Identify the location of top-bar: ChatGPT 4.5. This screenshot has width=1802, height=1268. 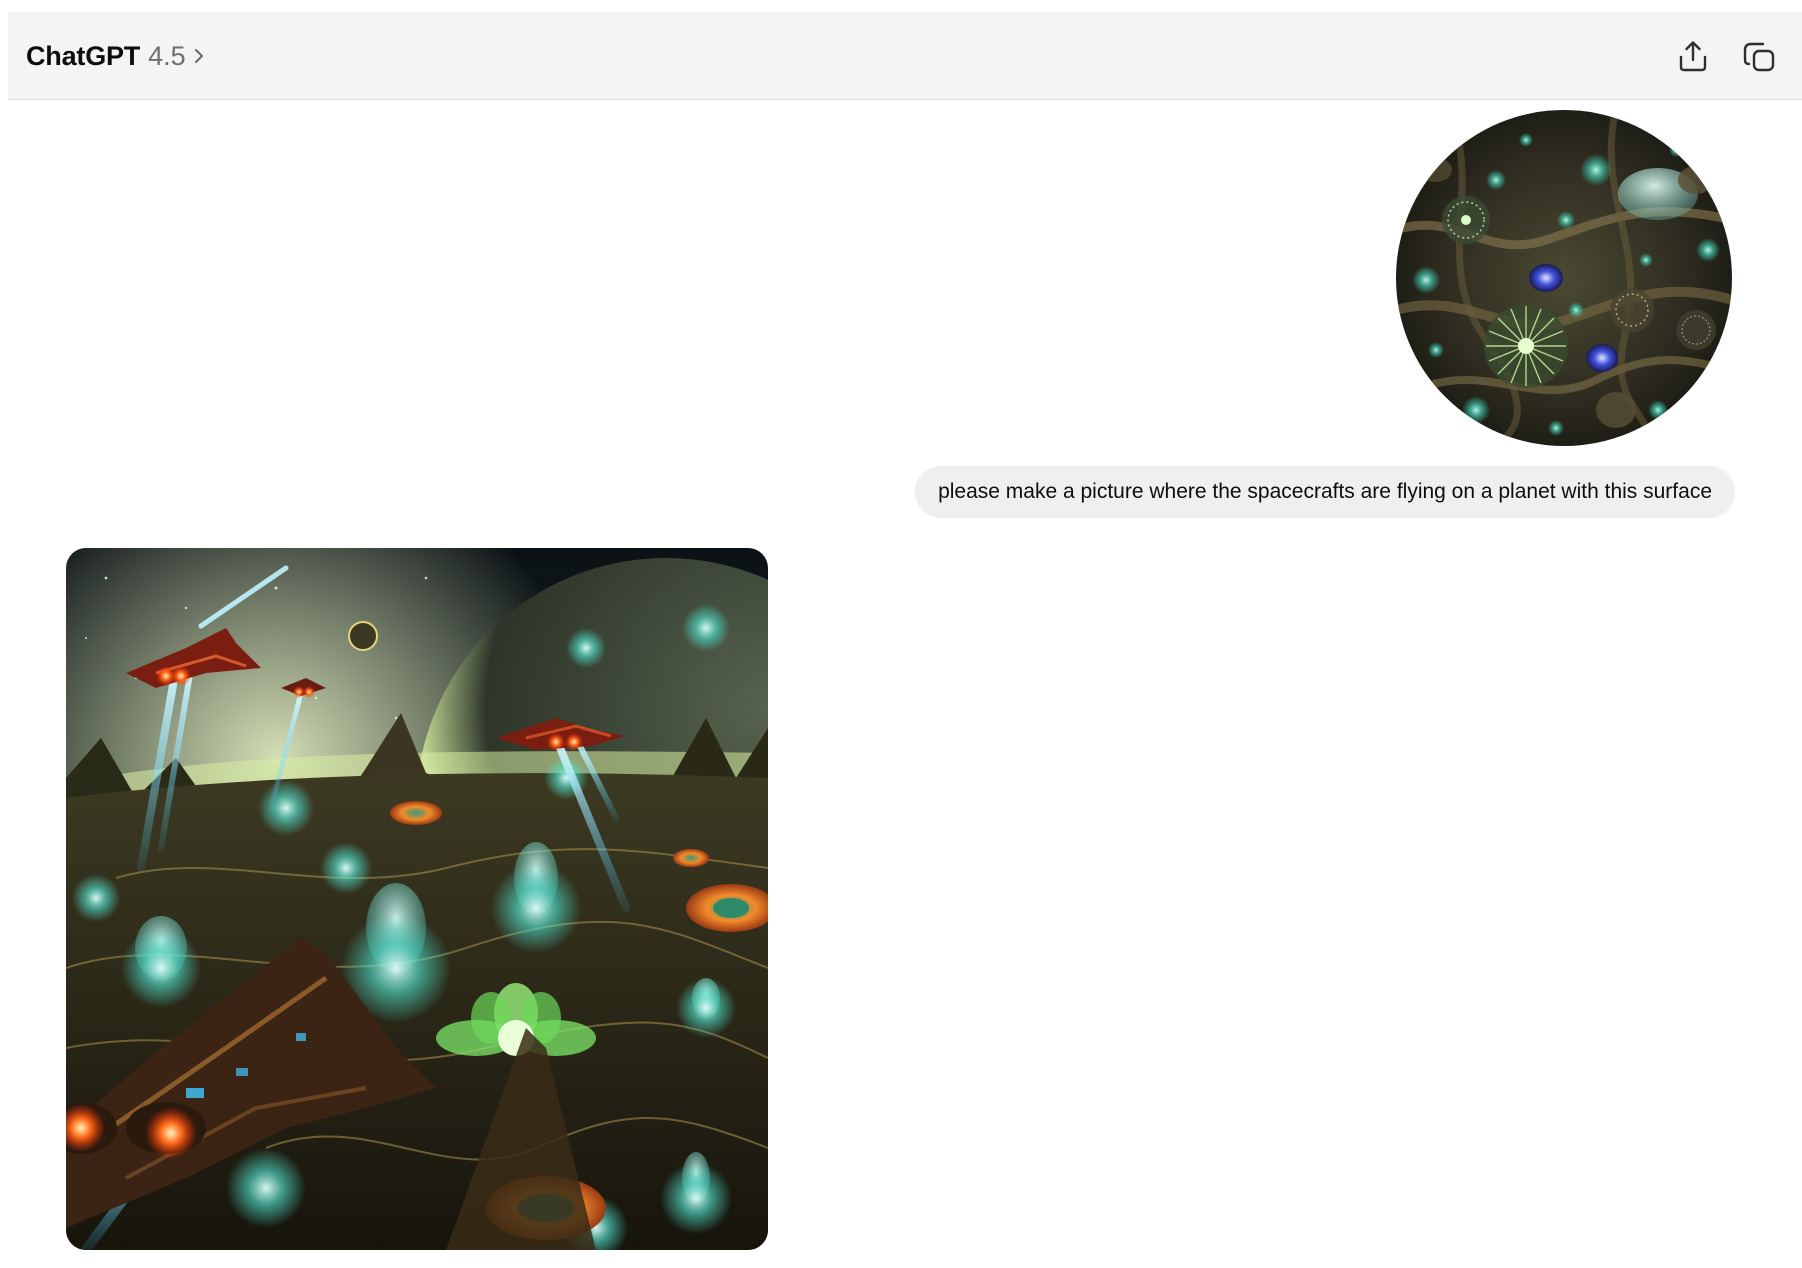
(905, 56).